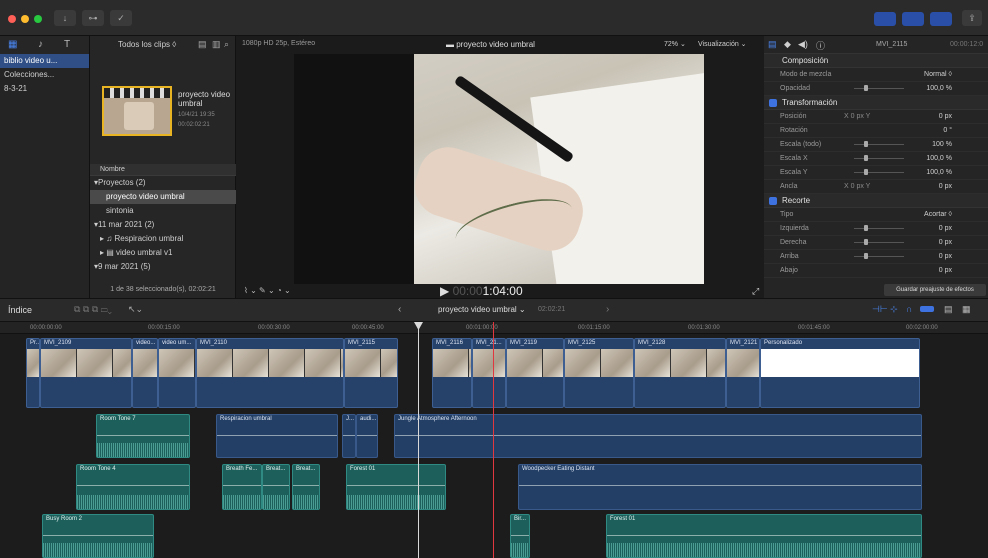 The image size is (988, 558). What do you see at coordinates (876, 257) in the screenshot?
I see `inspector-row: Arriba 0 px` at bounding box center [876, 257].